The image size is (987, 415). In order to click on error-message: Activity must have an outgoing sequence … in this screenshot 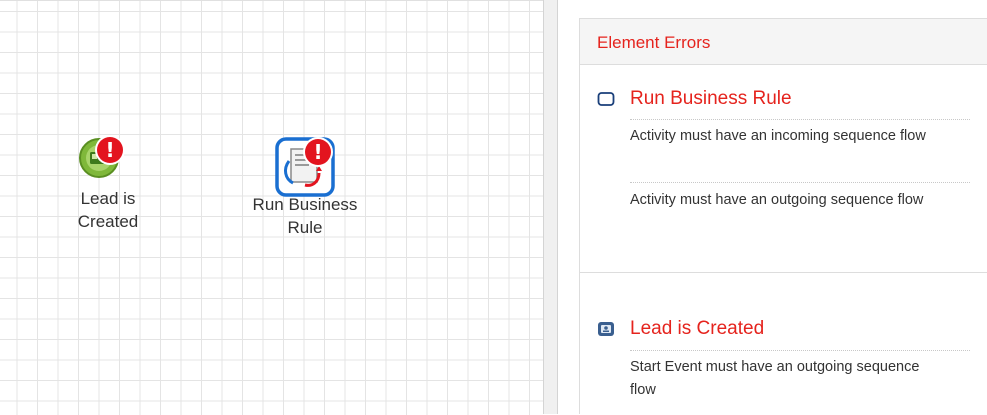, I will do `click(777, 200)`.